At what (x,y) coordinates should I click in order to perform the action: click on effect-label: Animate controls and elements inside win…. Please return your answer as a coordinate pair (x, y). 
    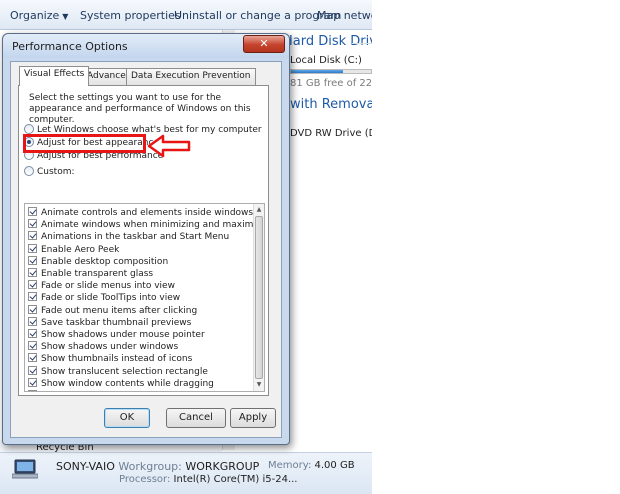
    Looking at the image, I should click on (147, 213).